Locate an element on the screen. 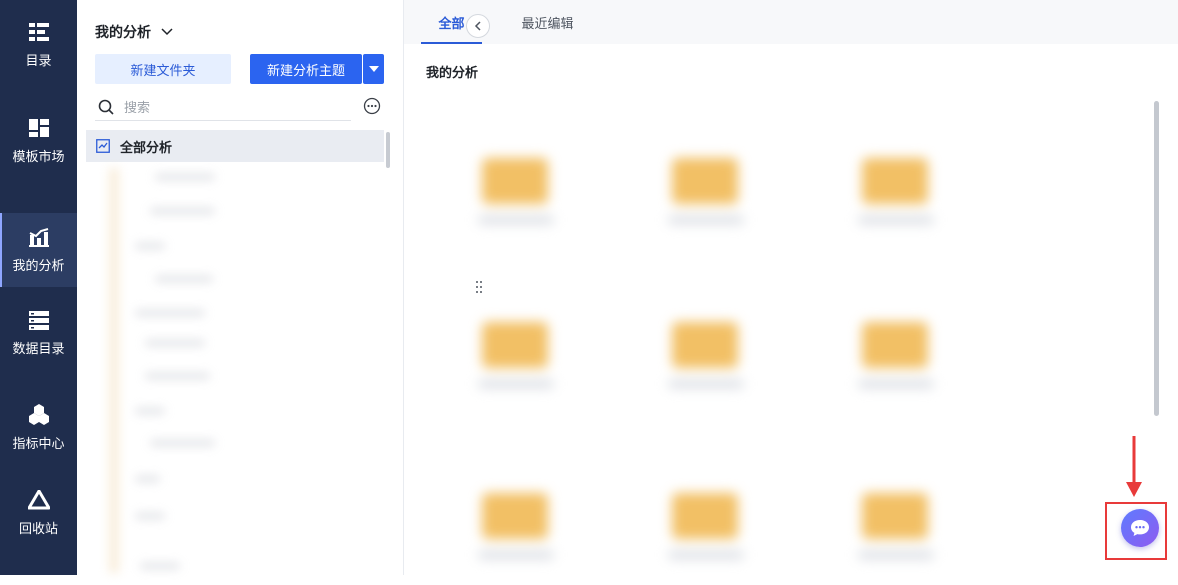 The image size is (1178, 585). collapse-panel-button is located at coordinates (478, 26).